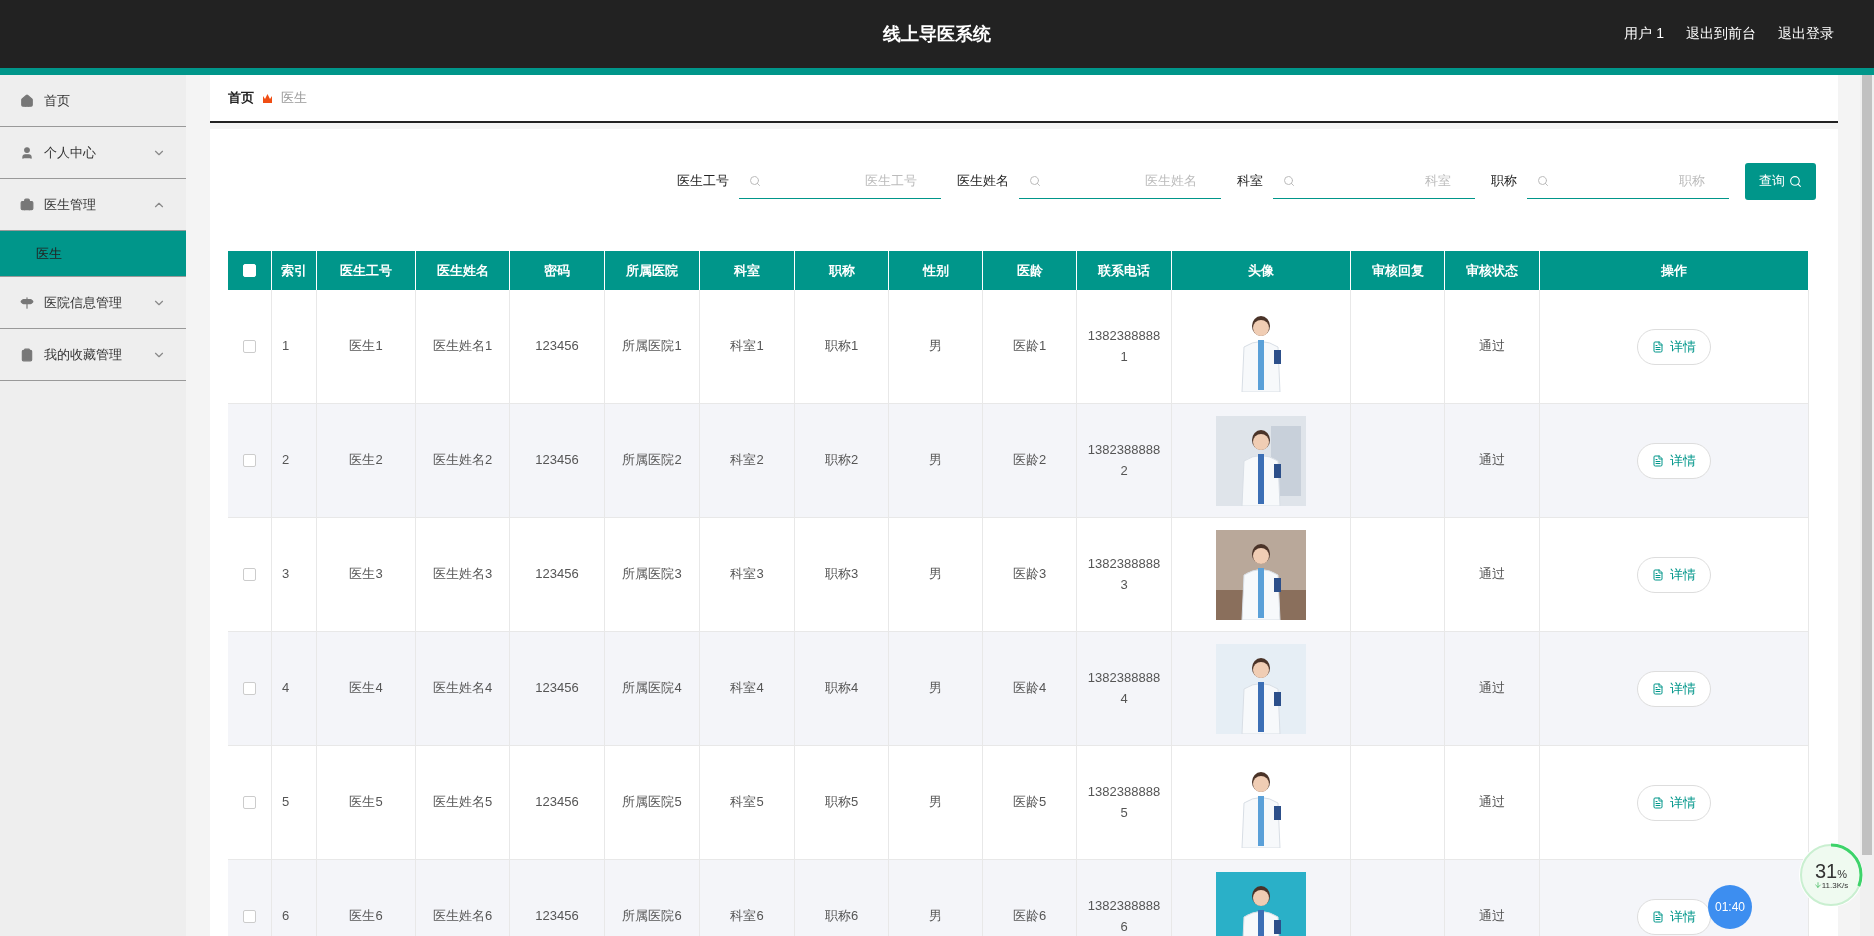  Describe the element at coordinates (983, 181) in the screenshot. I see `field-label: 医生姓名` at that location.